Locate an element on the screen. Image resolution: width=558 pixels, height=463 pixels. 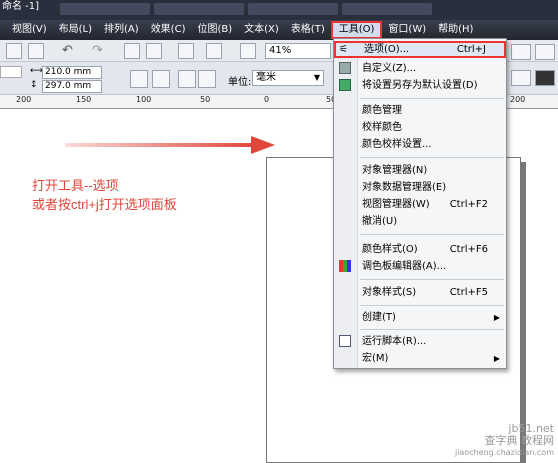
publish-icon is located at coordinates (186, 51).